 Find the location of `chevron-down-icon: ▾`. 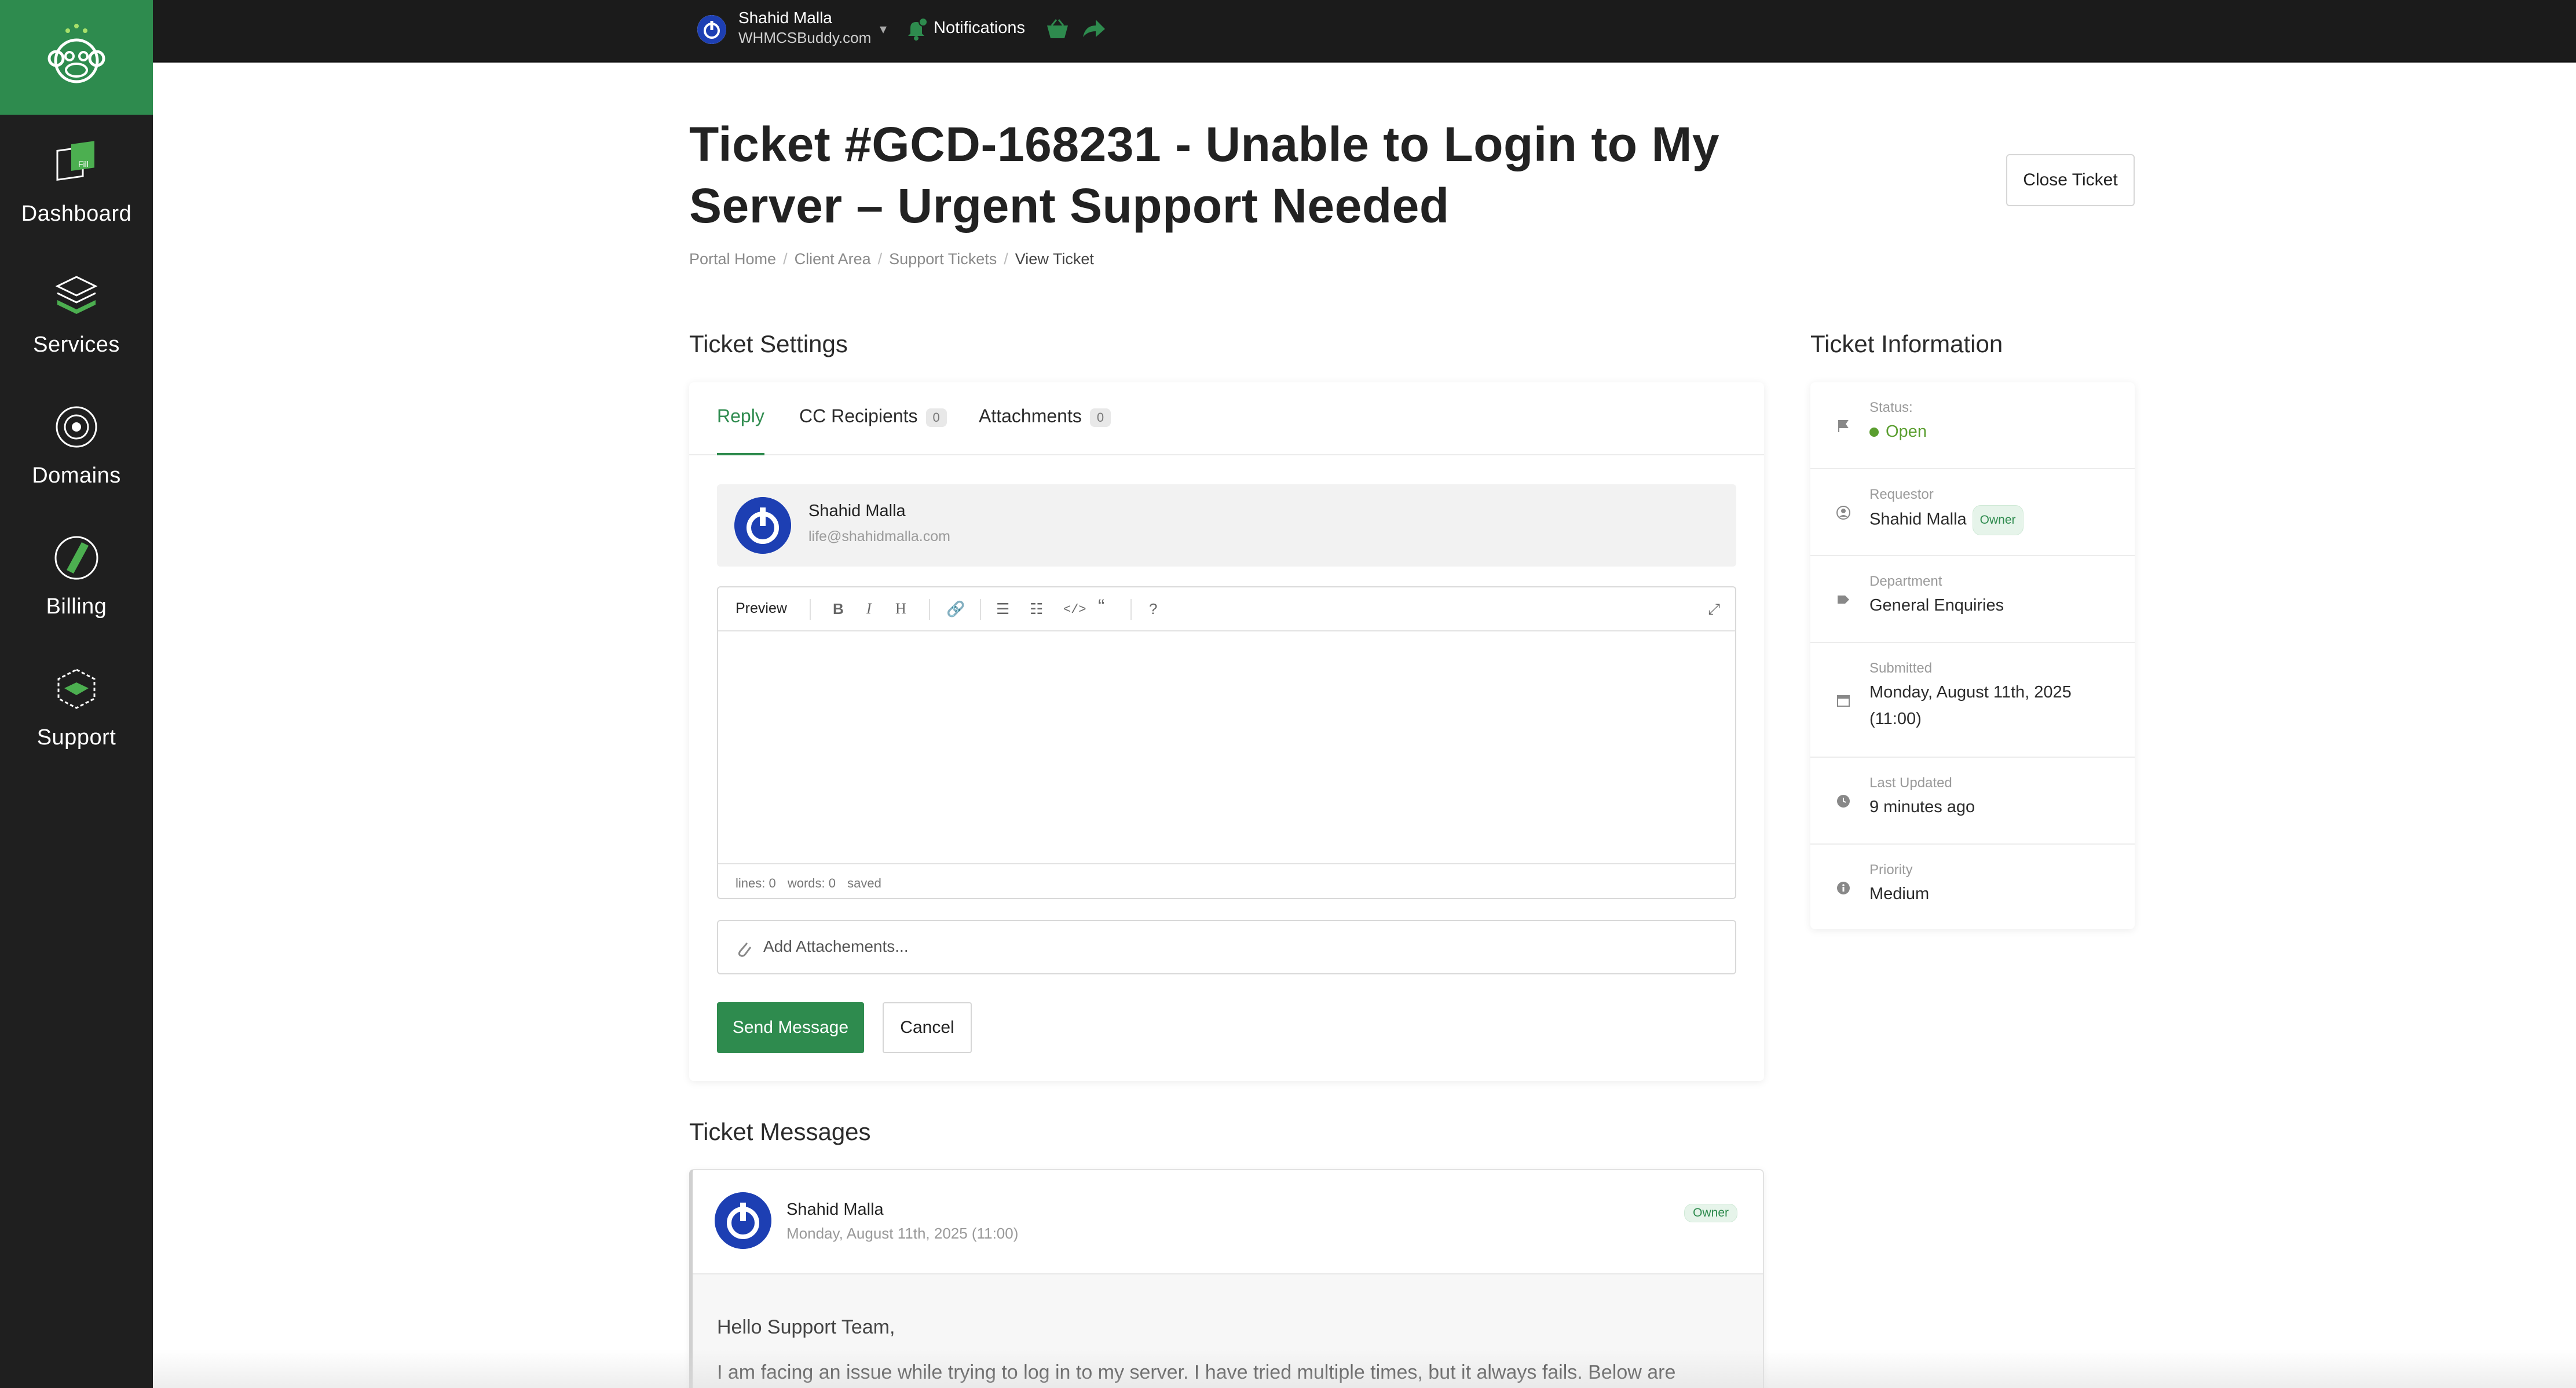

chevron-down-icon: ▾ is located at coordinates (883, 30).